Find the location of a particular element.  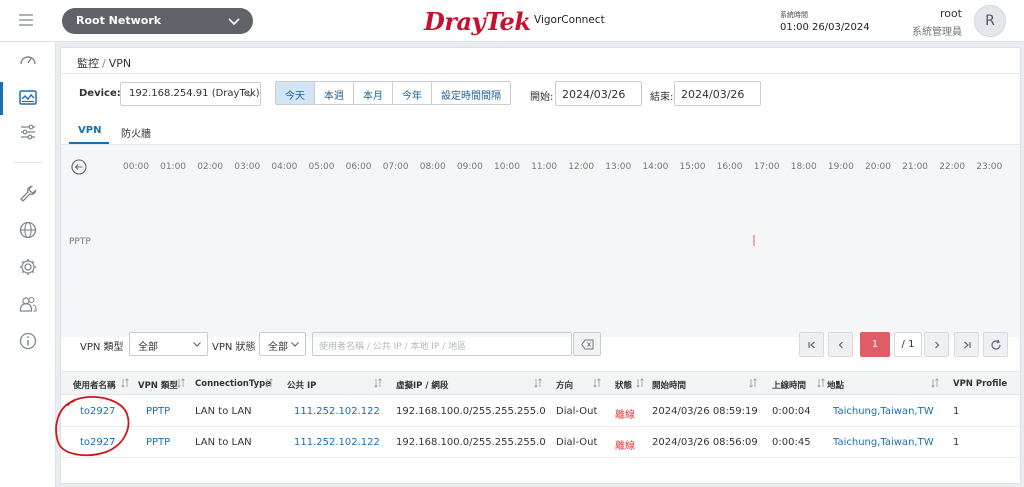

device-select: 192.168.254.91 (DrayTek) is located at coordinates (190, 94).